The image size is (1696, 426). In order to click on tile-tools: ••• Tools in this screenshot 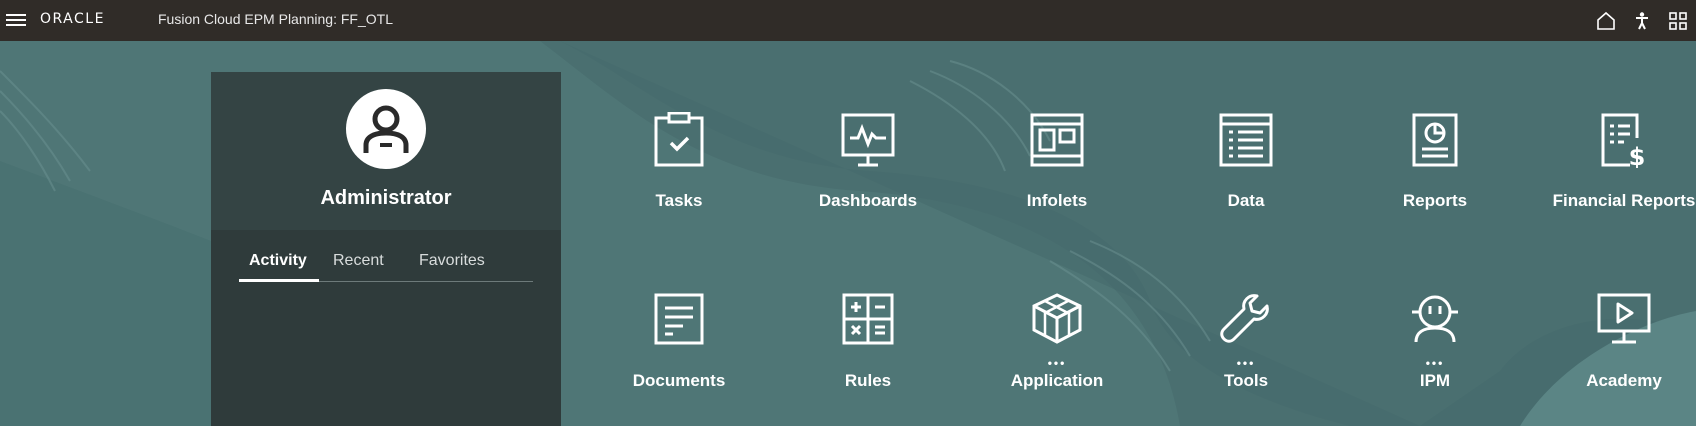, I will do `click(1246, 352)`.